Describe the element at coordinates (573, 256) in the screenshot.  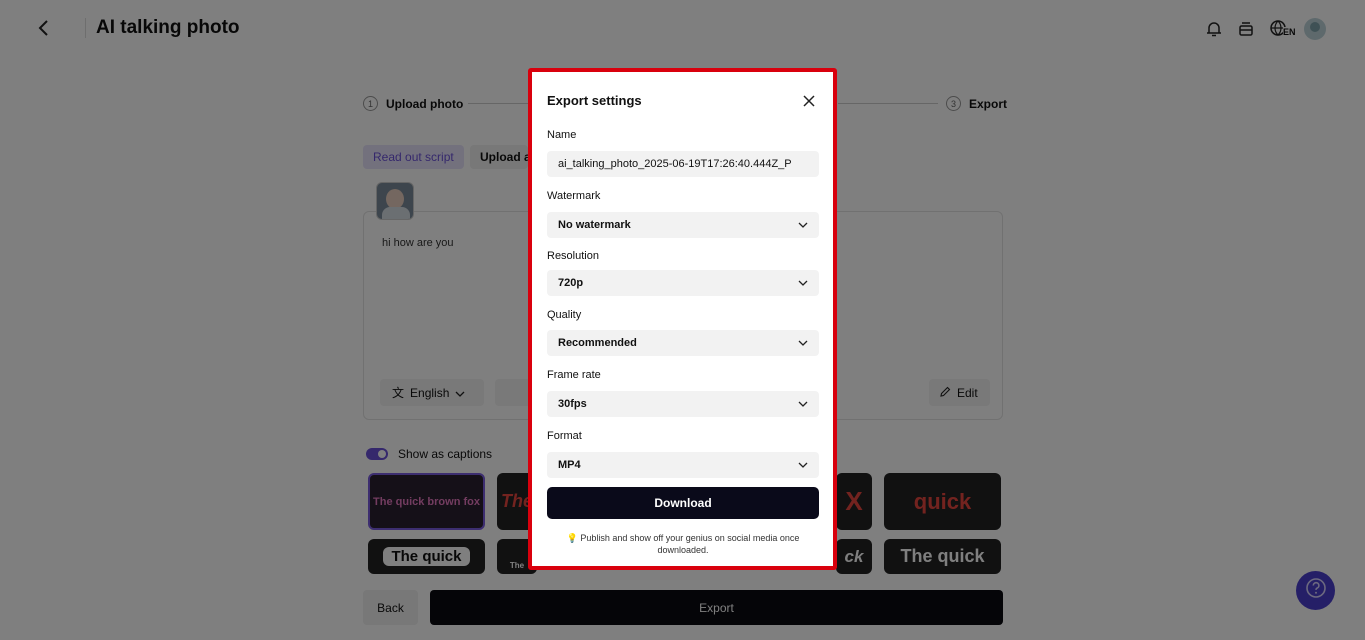
I see `resolution-label: Resolution` at that location.